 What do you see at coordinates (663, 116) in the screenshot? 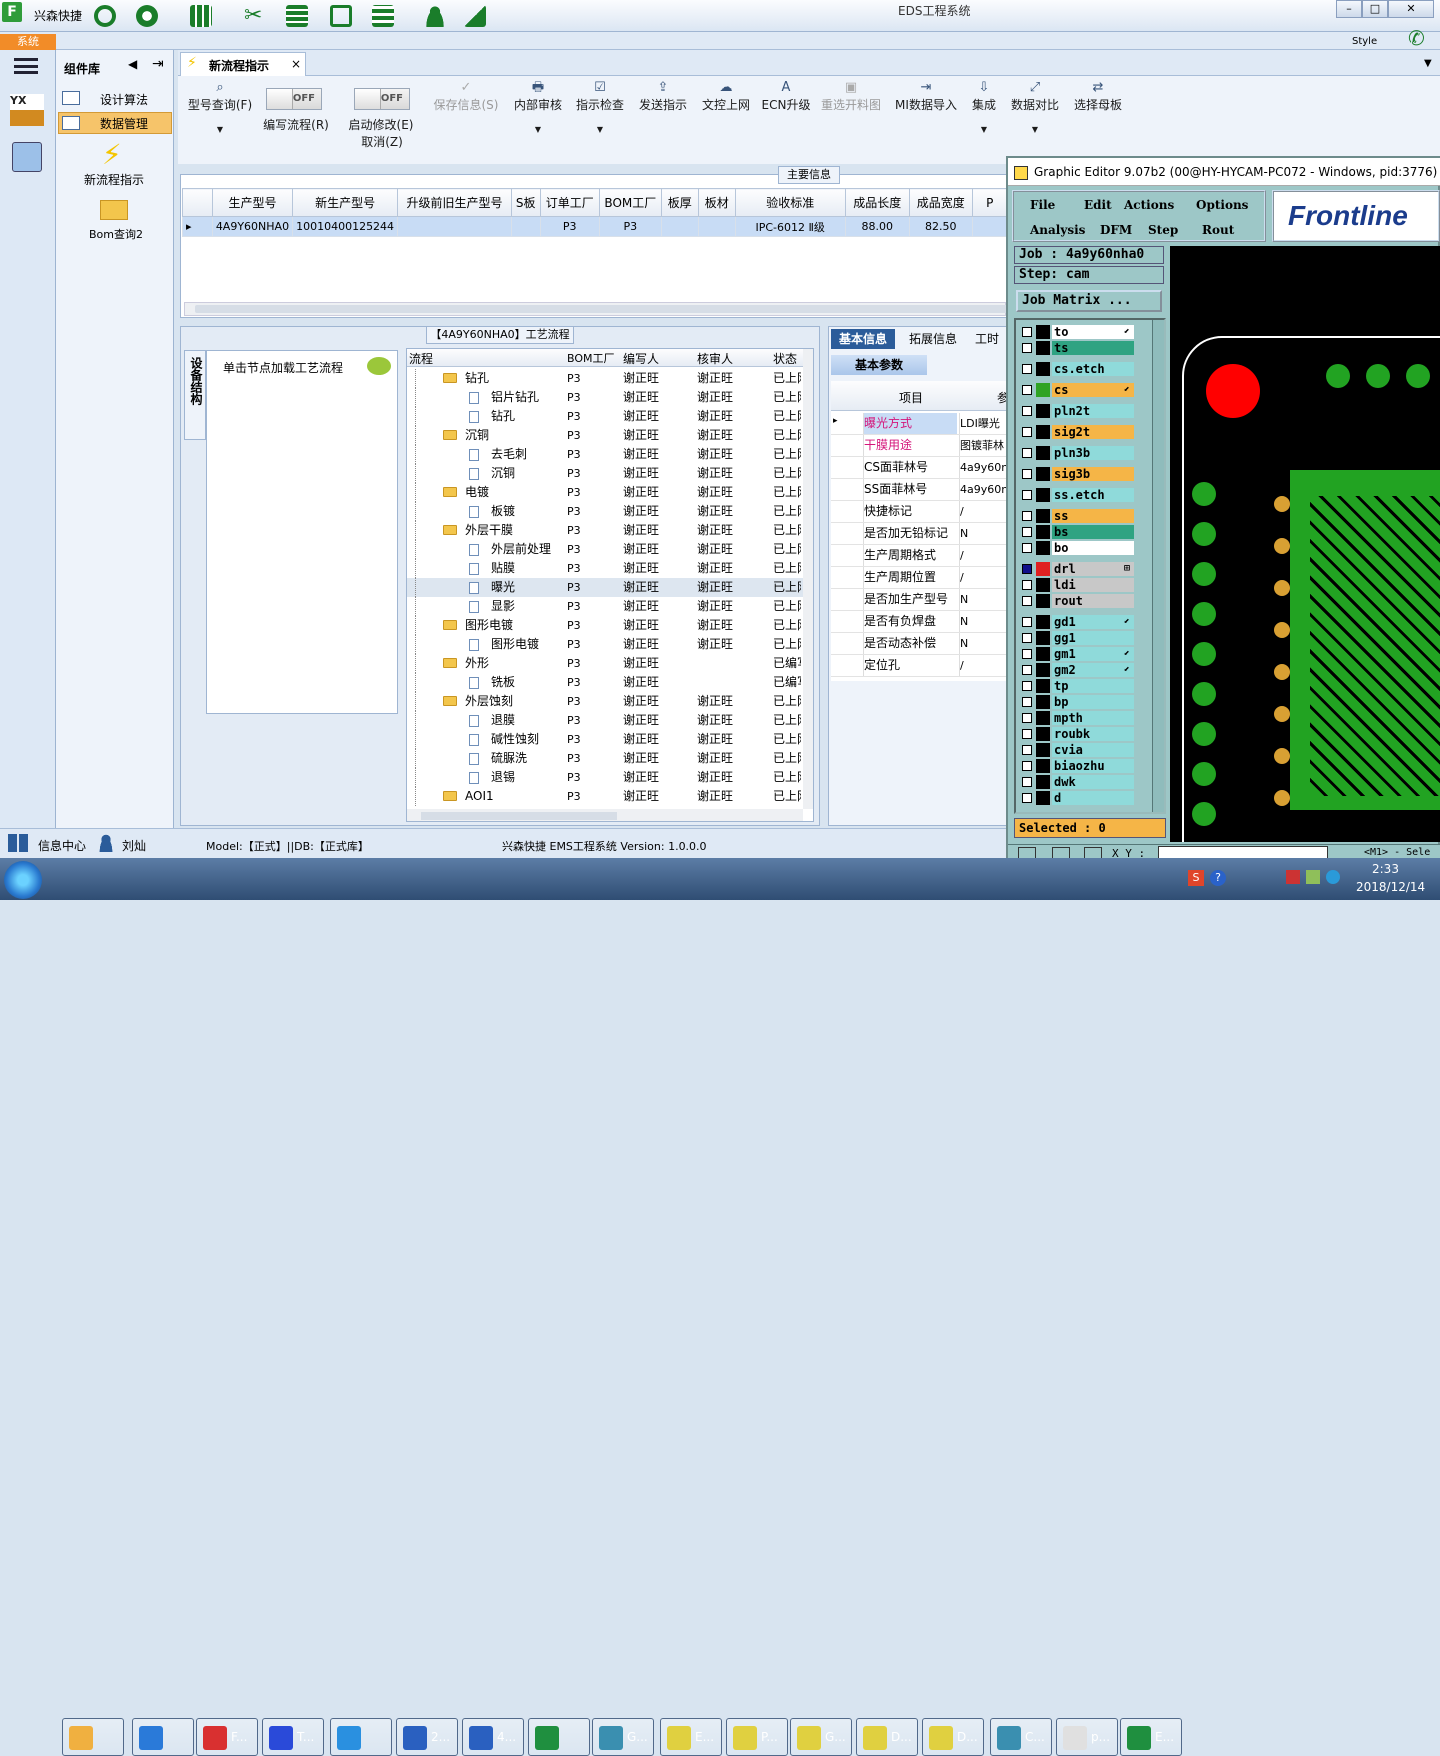
I see `send-instruction-button: ⇪ 发送指示` at bounding box center [663, 116].